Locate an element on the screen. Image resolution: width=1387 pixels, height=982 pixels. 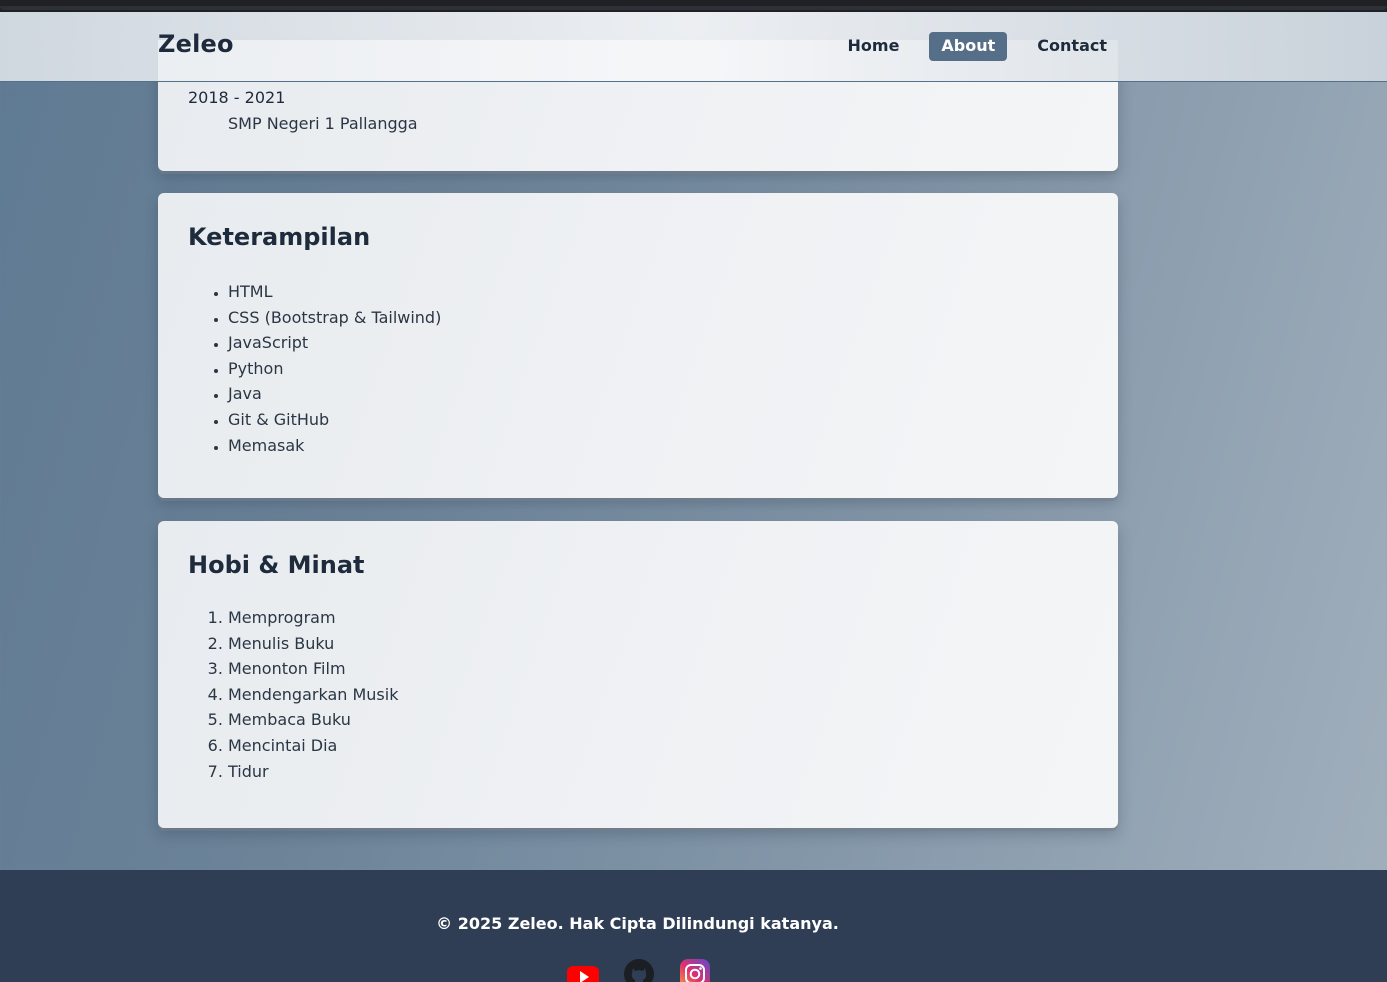
instagram-icon is located at coordinates (695, 970).